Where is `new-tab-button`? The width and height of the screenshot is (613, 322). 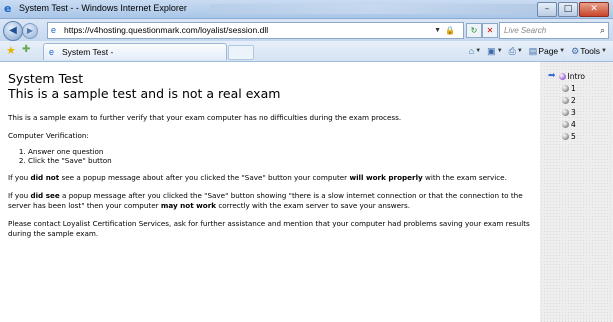 new-tab-button is located at coordinates (241, 52).